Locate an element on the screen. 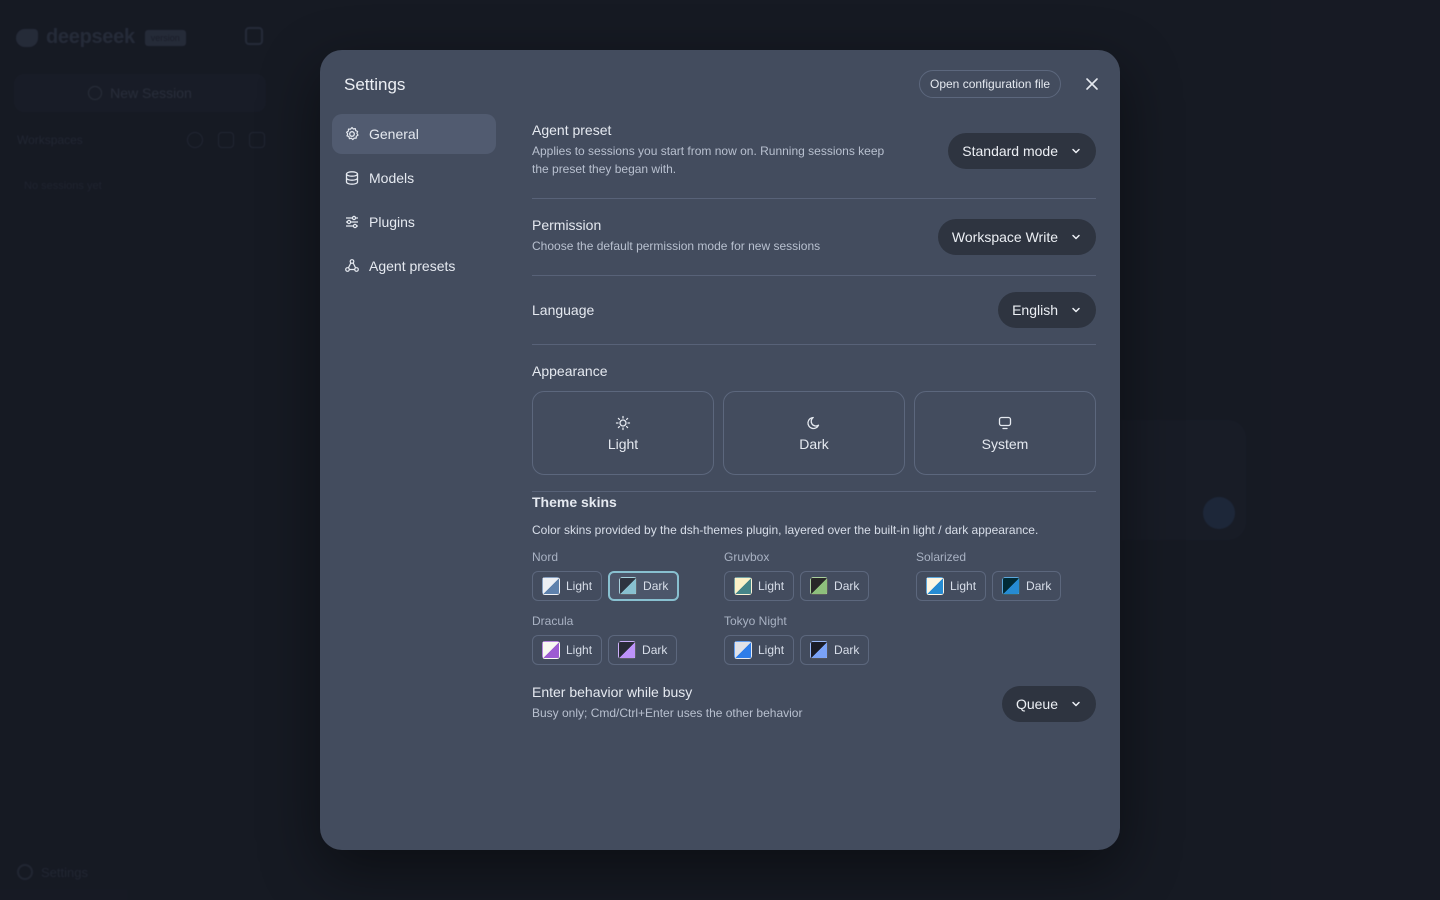 The height and width of the screenshot is (900, 1440). skin-group-name: Gruvbox is located at coordinates (747, 557).